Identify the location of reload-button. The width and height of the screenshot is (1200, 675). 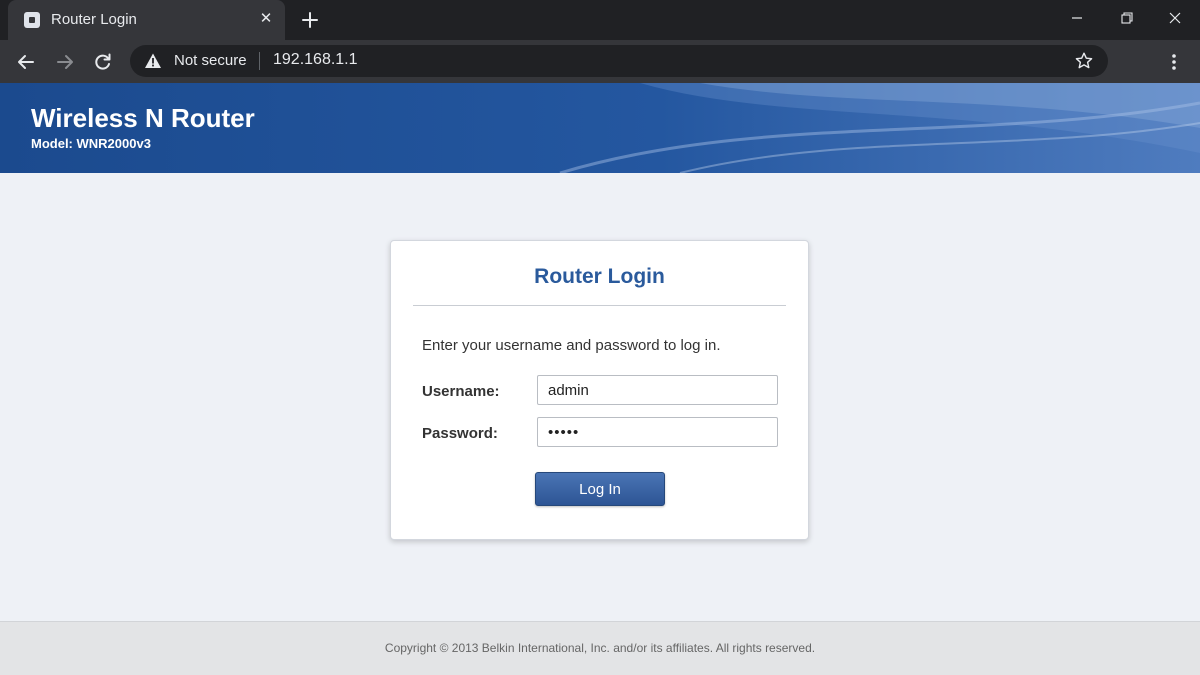
(103, 62).